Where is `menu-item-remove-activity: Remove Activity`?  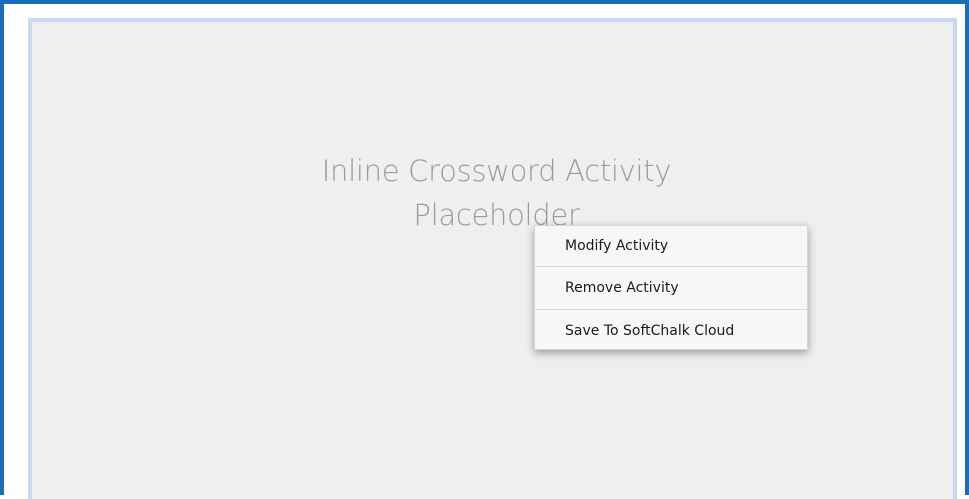 menu-item-remove-activity: Remove Activity is located at coordinates (671, 288).